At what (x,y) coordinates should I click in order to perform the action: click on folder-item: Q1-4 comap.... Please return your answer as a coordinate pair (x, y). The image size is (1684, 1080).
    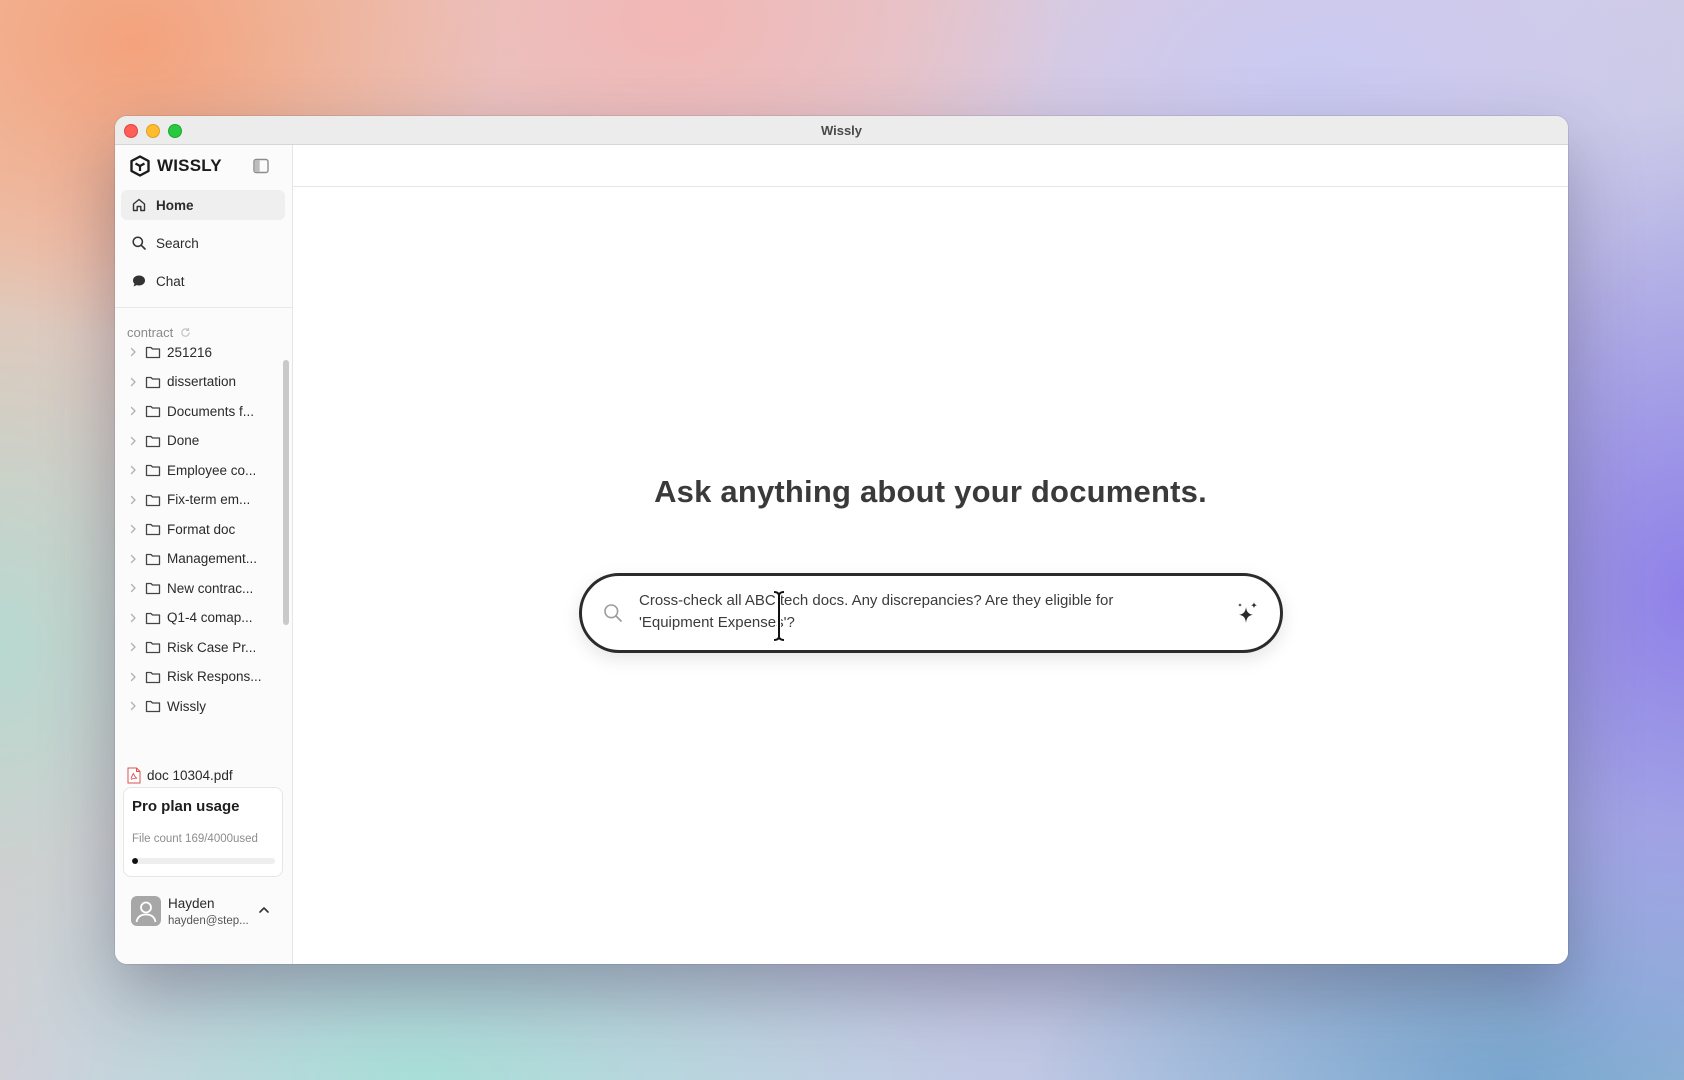
    Looking at the image, I should click on (203, 618).